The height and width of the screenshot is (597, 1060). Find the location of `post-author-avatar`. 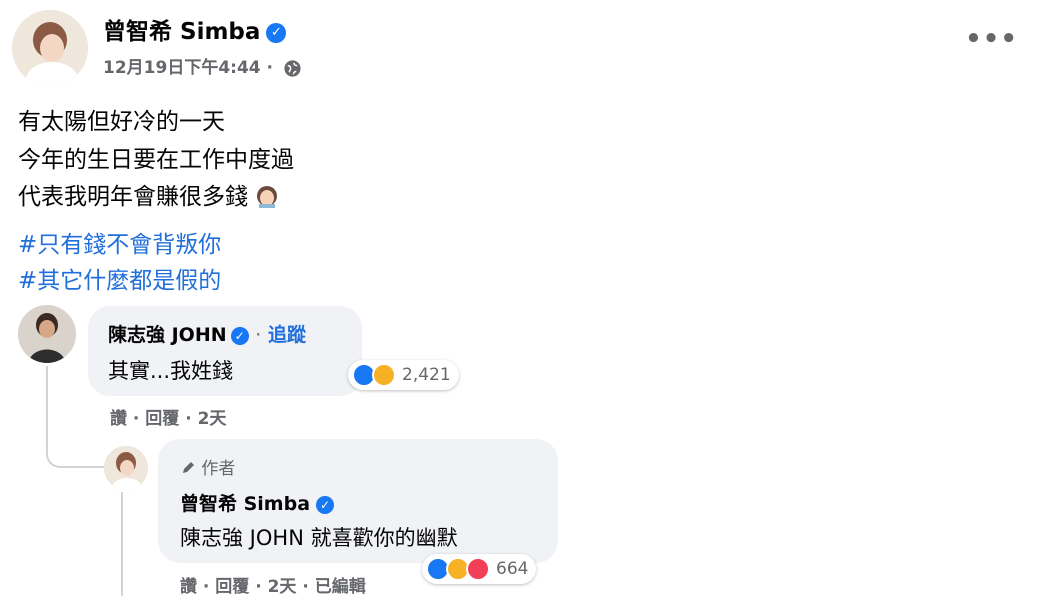

post-author-avatar is located at coordinates (50, 48).